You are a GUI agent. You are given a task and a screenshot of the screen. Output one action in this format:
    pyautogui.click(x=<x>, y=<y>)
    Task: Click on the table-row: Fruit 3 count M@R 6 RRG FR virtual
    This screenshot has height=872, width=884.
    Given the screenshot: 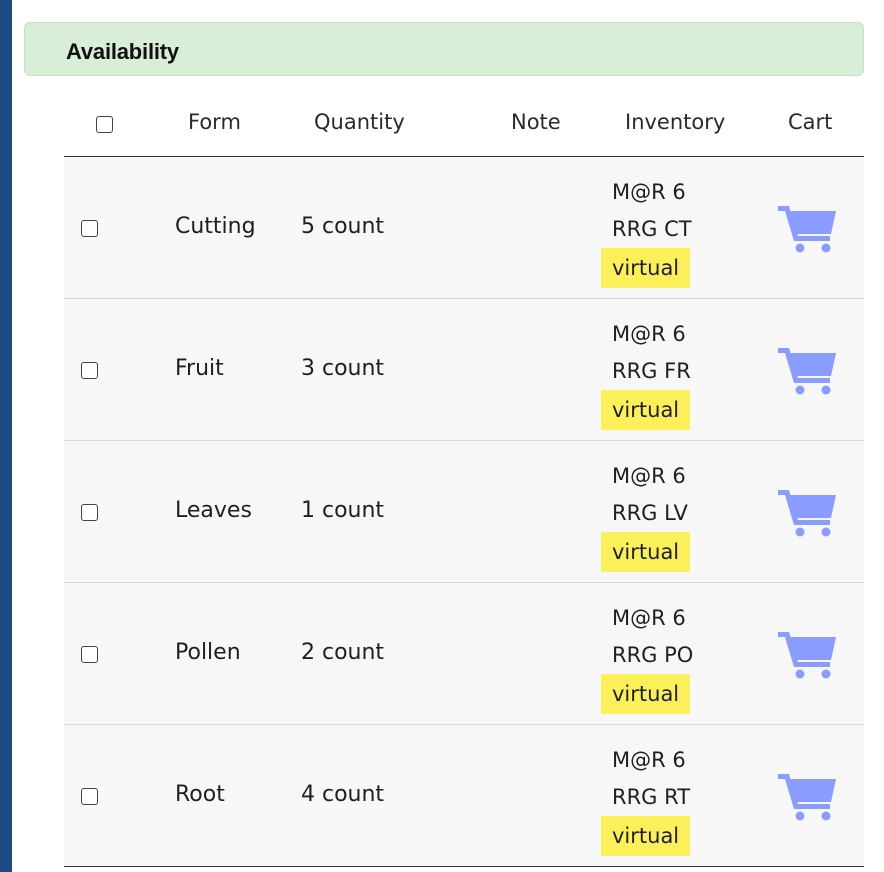 What is the action you would take?
    pyautogui.click(x=464, y=370)
    